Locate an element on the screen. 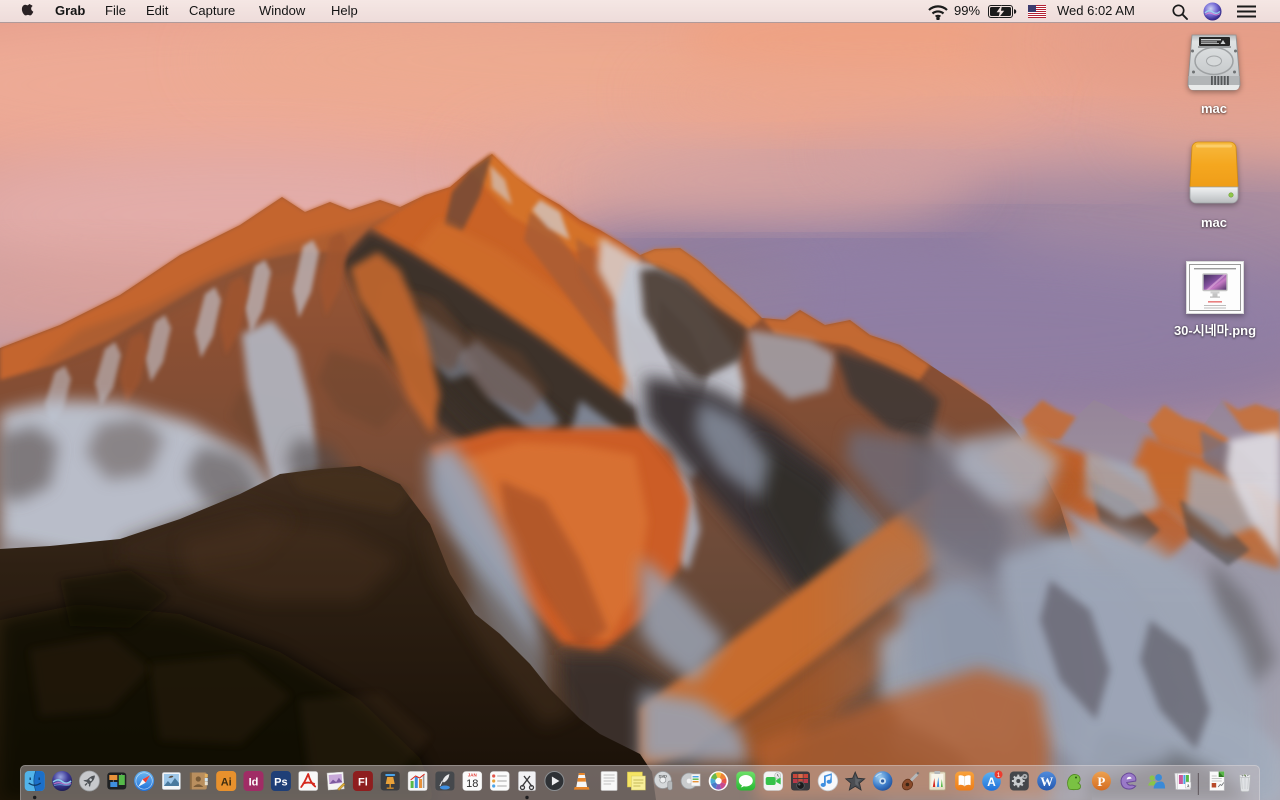 The image size is (1280, 800). svg-text: Fl is located at coordinates (363, 783).